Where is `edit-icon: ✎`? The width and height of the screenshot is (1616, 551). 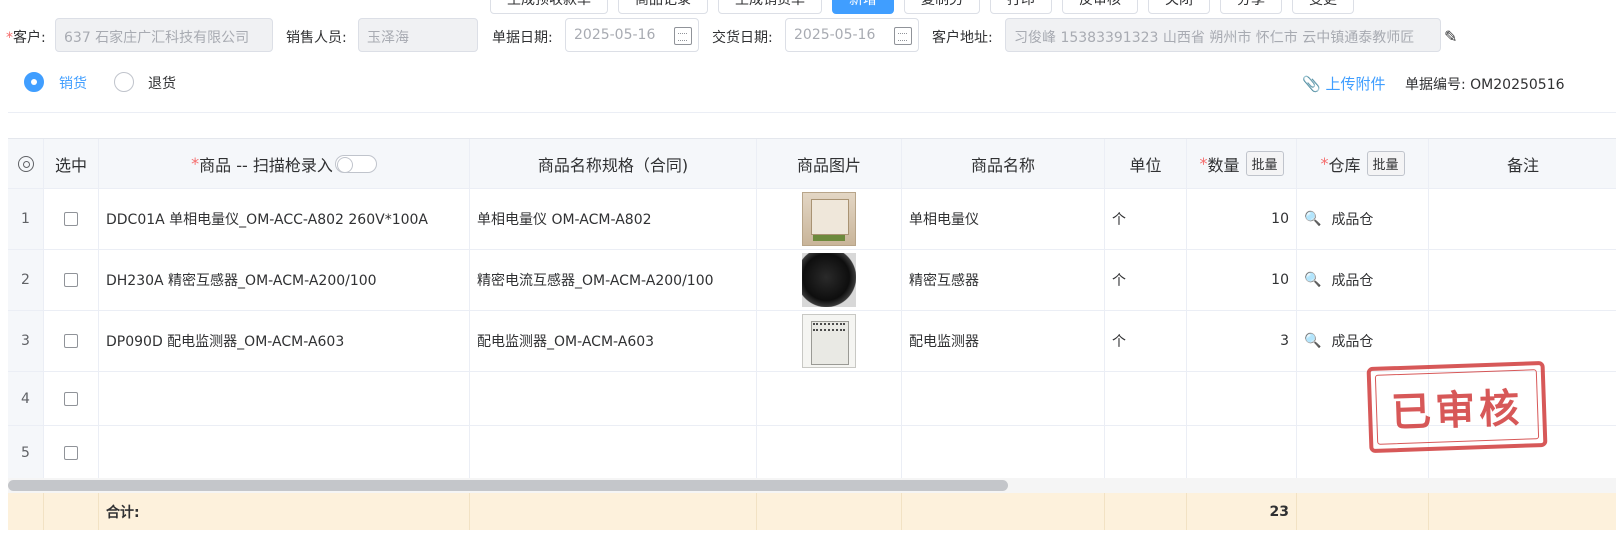
edit-icon: ✎ is located at coordinates (1450, 36).